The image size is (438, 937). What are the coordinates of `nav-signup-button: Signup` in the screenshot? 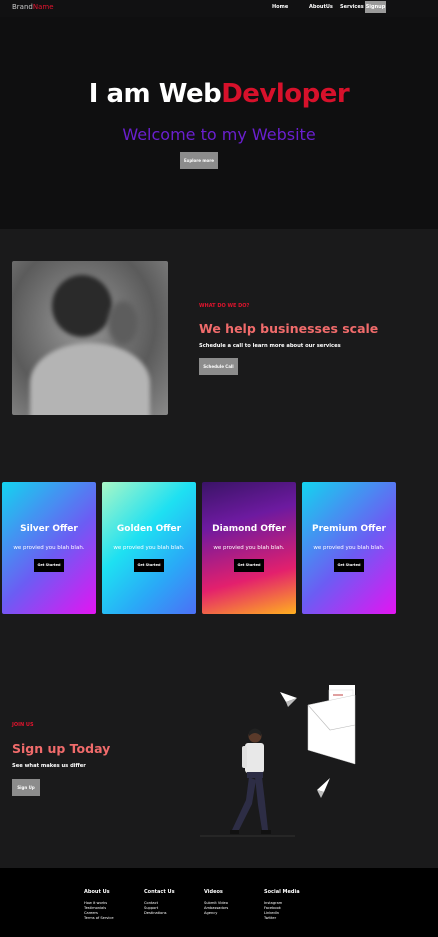 It's located at (375, 7).